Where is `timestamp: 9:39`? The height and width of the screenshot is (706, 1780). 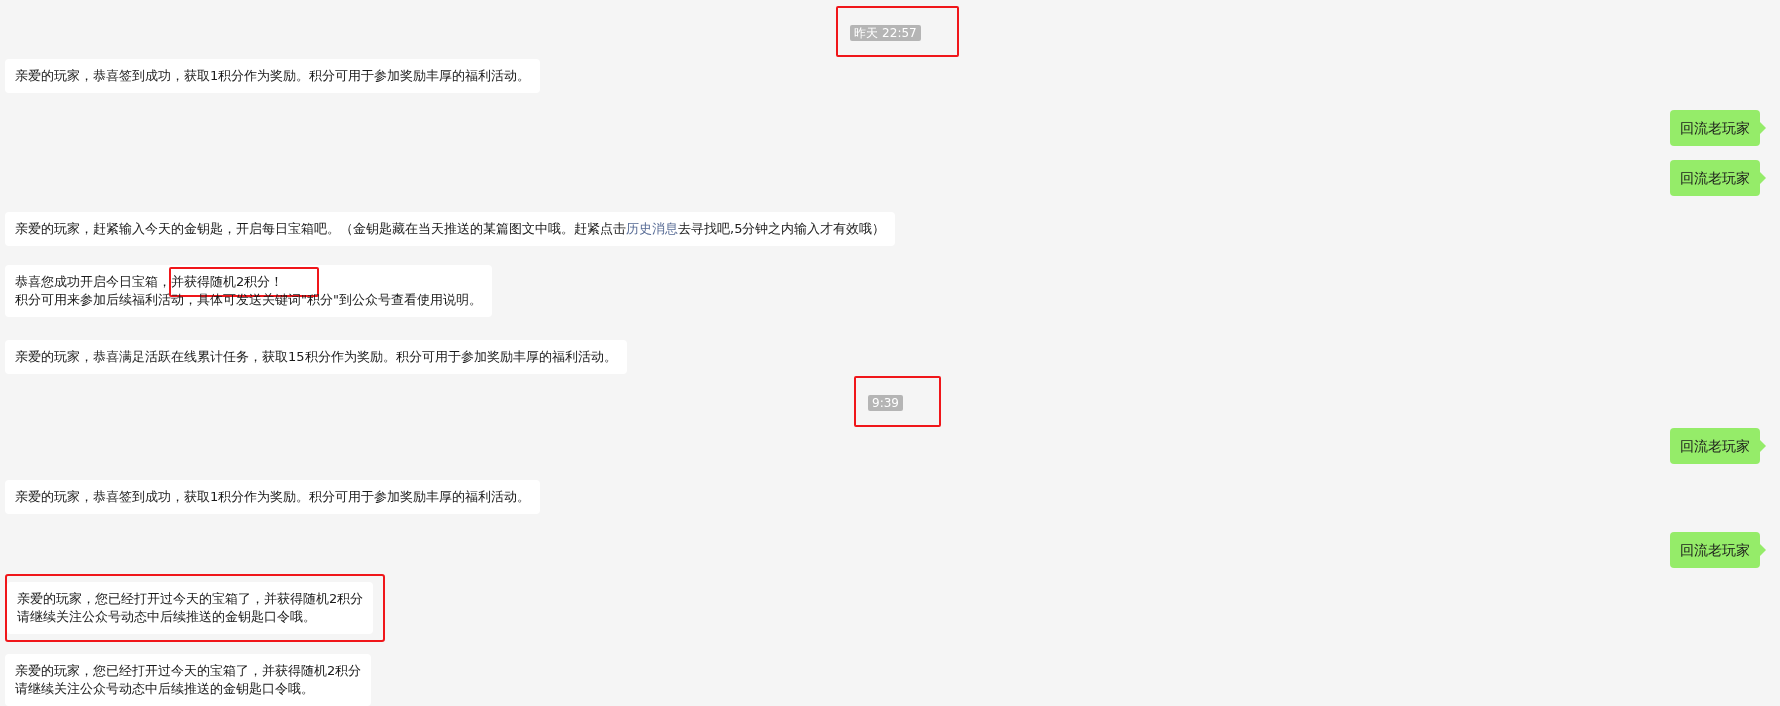
timestamp: 9:39 is located at coordinates (885, 403).